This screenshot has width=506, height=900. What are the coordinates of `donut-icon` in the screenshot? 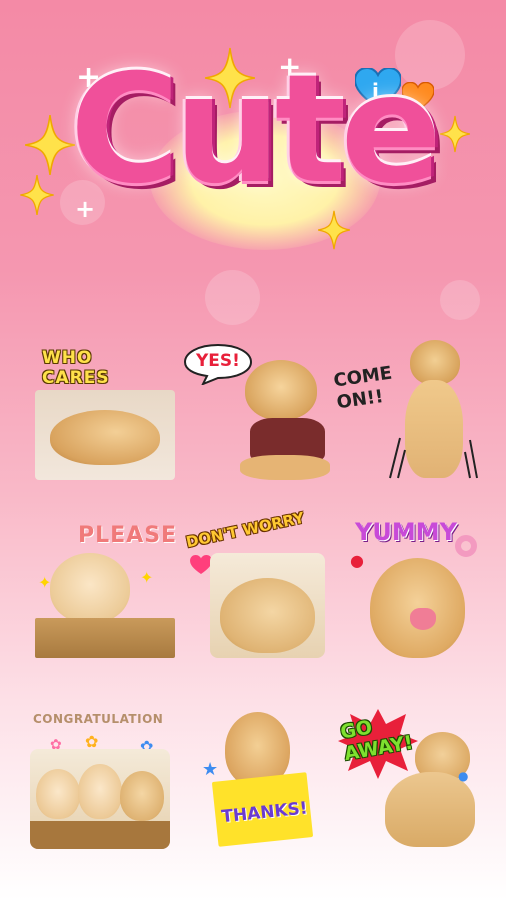 It's located at (466, 546).